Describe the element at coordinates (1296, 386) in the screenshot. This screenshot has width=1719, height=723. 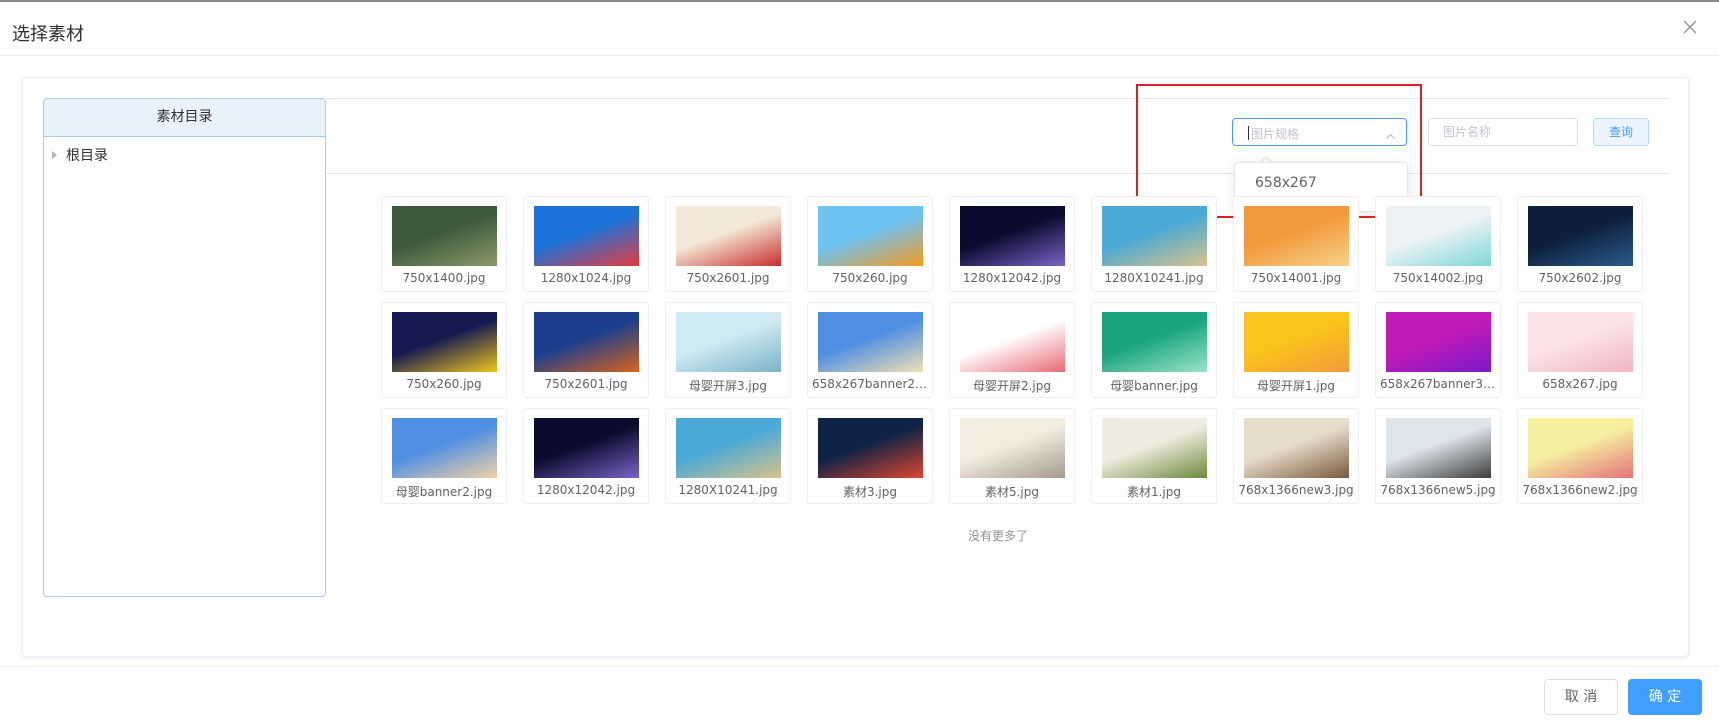
I see `image-caption: 母婴开屏1.jpg` at that location.